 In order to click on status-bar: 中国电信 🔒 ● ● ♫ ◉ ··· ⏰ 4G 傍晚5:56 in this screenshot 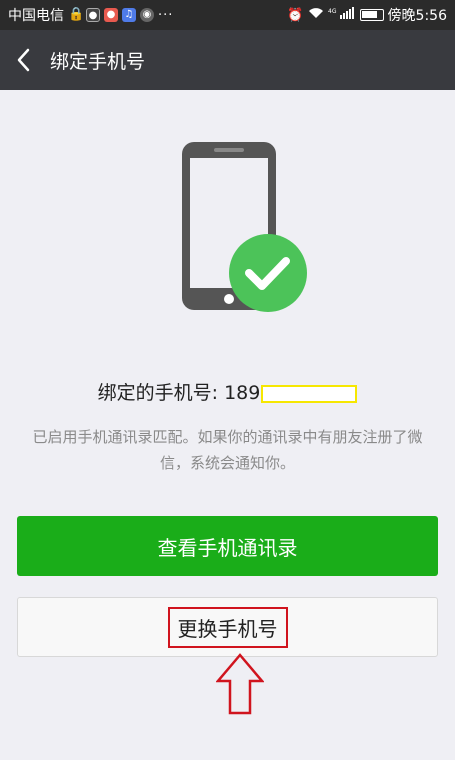, I will do `click(227, 15)`.